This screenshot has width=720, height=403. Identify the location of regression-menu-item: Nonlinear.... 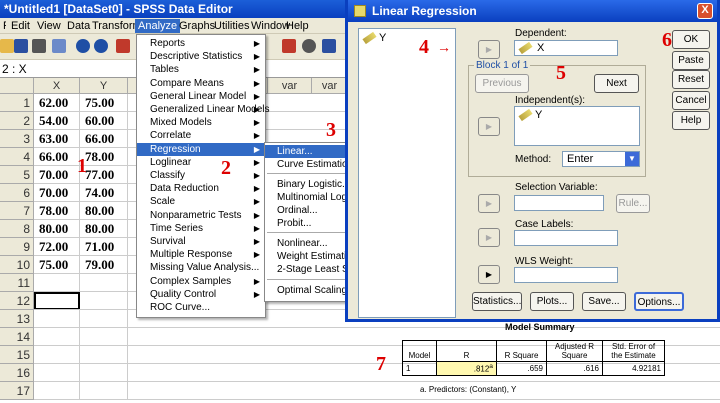
(309, 243).